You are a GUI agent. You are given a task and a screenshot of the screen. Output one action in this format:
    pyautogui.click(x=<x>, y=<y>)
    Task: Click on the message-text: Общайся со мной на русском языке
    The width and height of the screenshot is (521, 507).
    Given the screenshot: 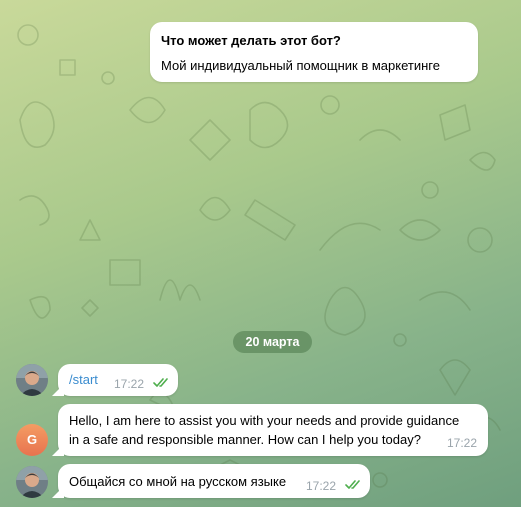 What is the action you would take?
    pyautogui.click(x=178, y=481)
    